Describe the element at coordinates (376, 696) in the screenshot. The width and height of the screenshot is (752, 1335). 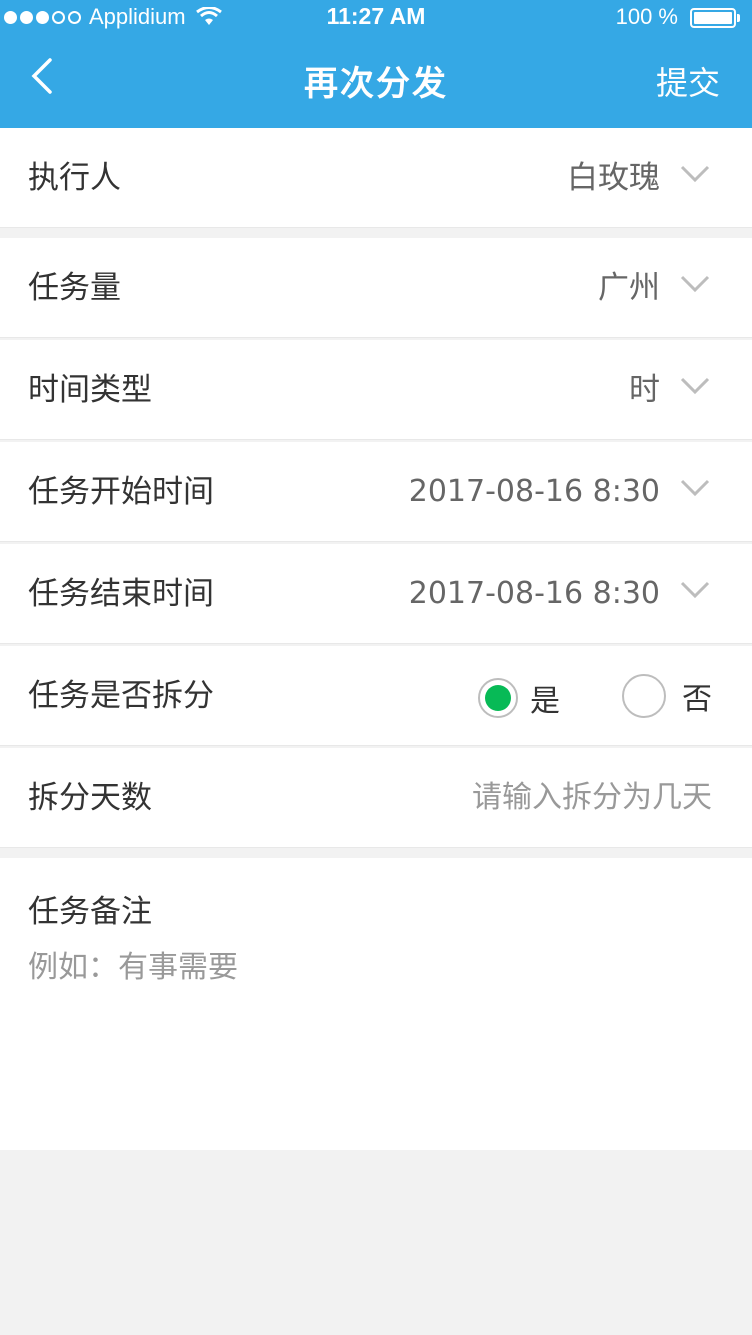
I see `split-row: 任务是否拆分 是 否` at that location.